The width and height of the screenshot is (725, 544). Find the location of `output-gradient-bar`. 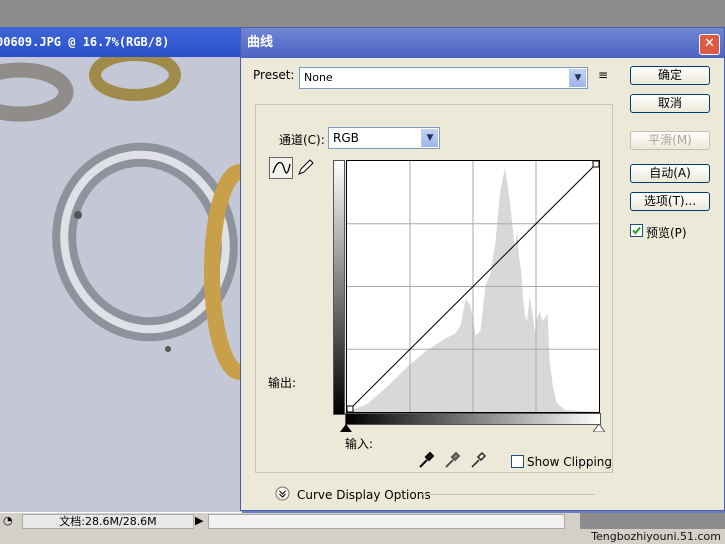

output-gradient-bar is located at coordinates (339, 287).